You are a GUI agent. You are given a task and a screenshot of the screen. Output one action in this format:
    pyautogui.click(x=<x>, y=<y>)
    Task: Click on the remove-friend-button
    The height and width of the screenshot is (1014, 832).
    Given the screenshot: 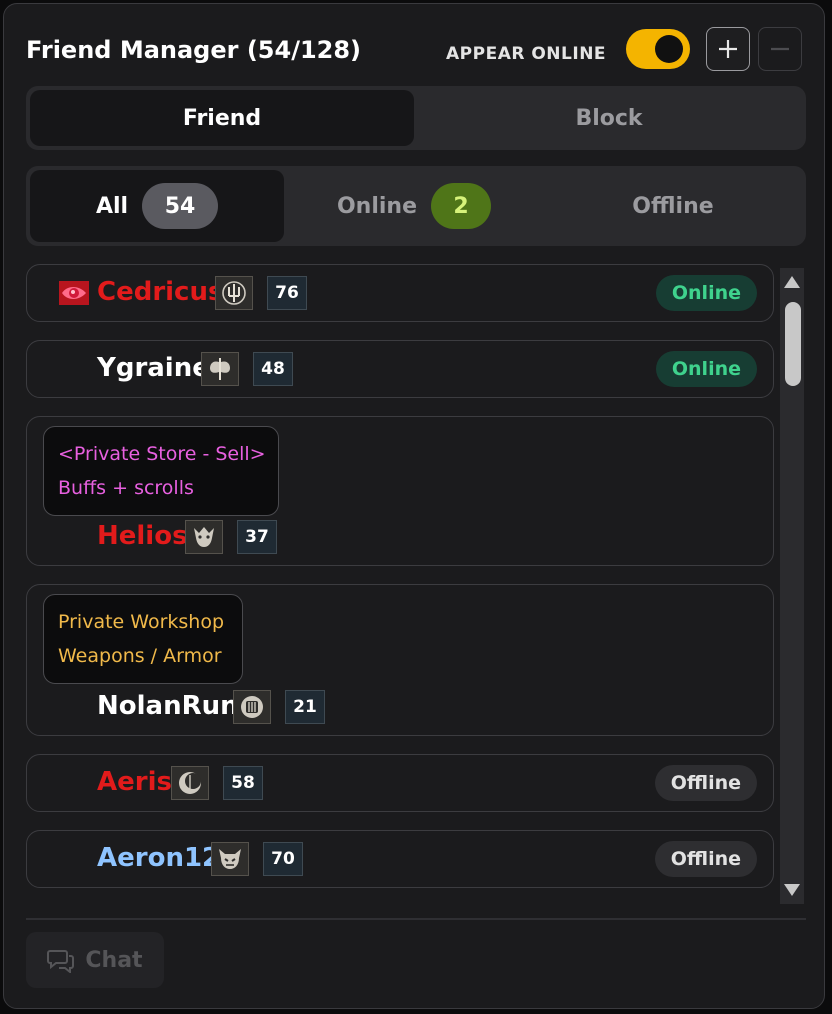 What is the action you would take?
    pyautogui.click(x=780, y=49)
    